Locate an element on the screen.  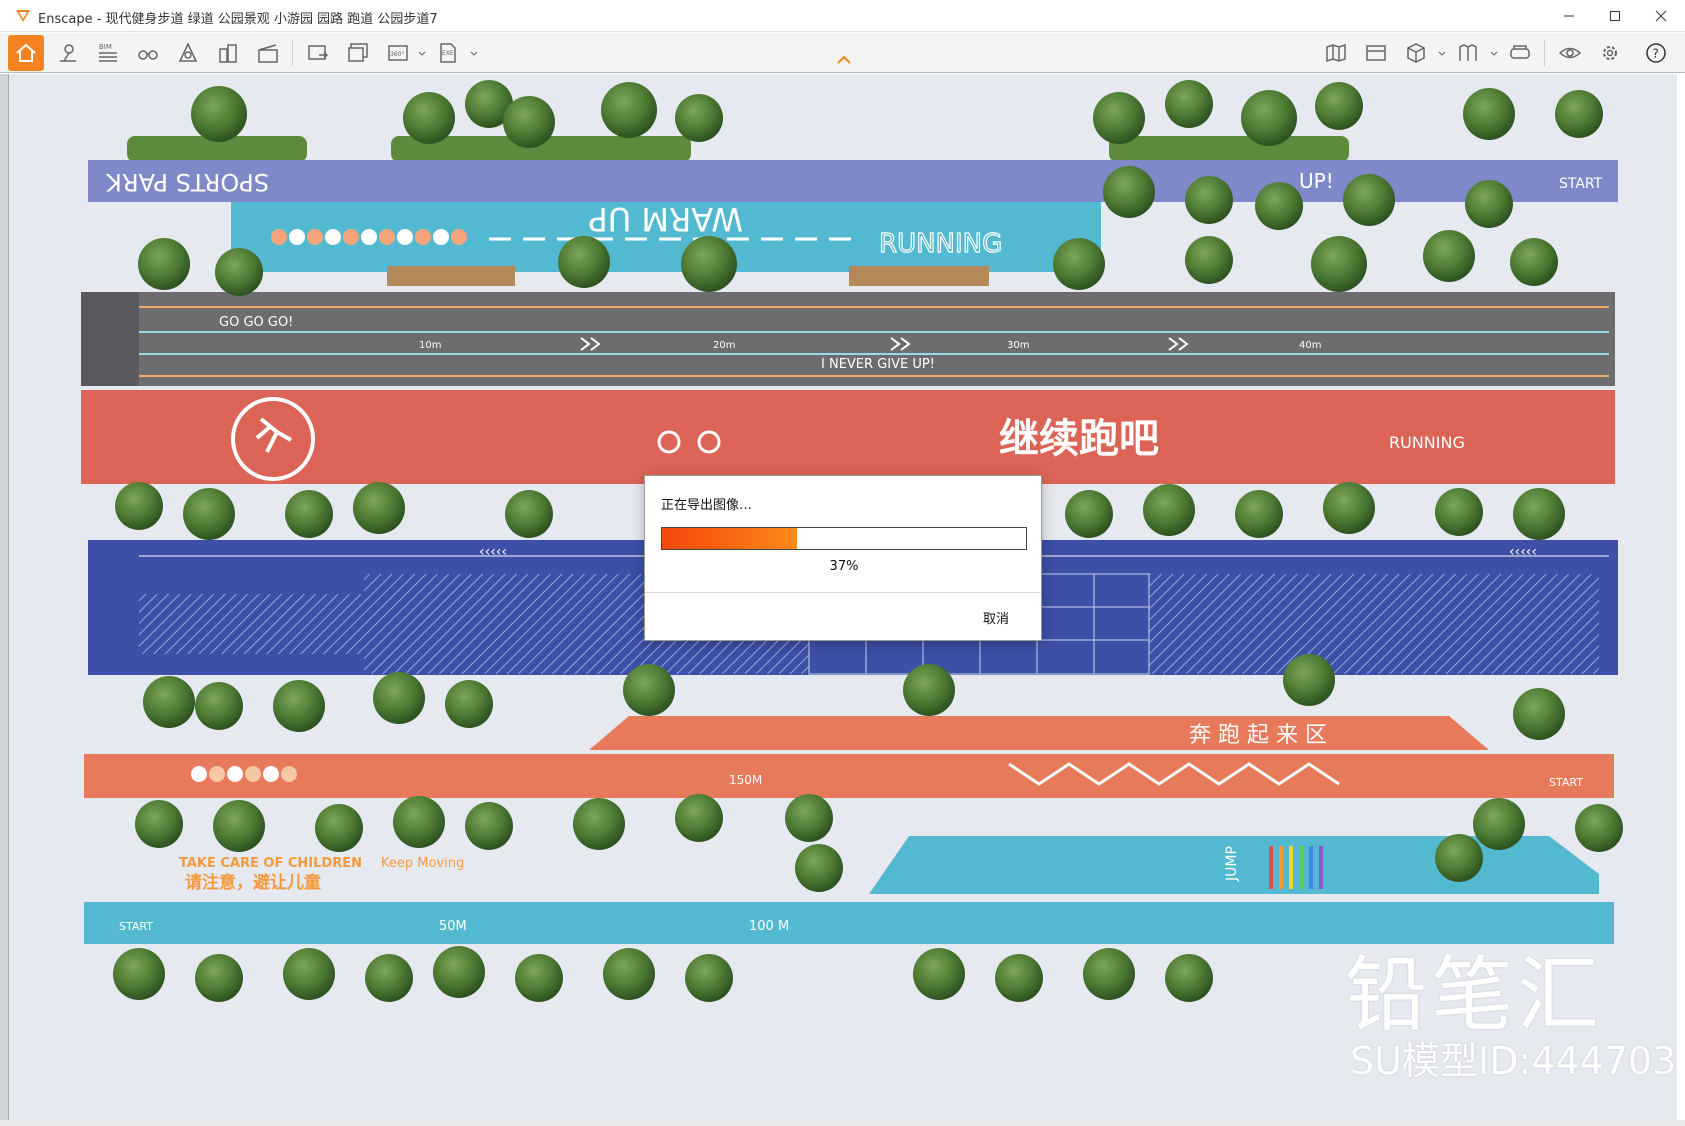
asset-library-icon is located at coordinates (188, 52).